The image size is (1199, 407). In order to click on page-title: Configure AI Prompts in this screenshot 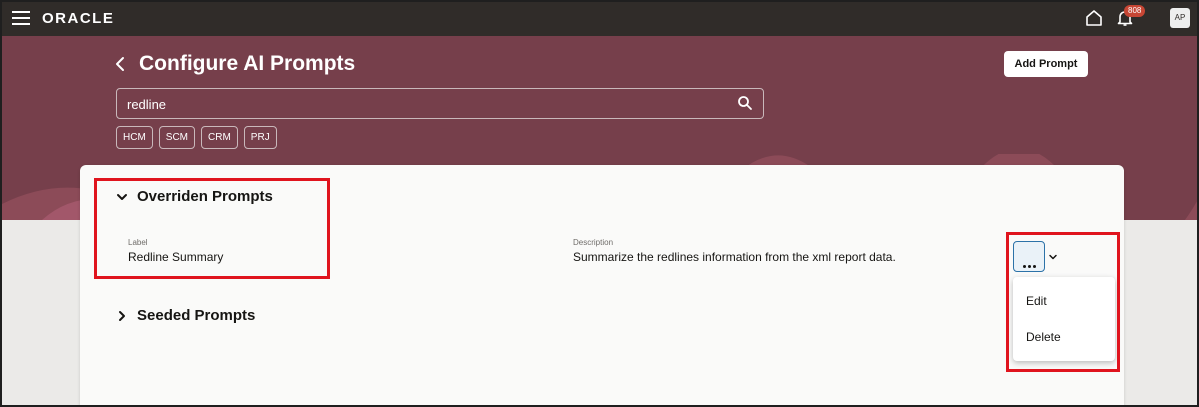, I will do `click(247, 63)`.